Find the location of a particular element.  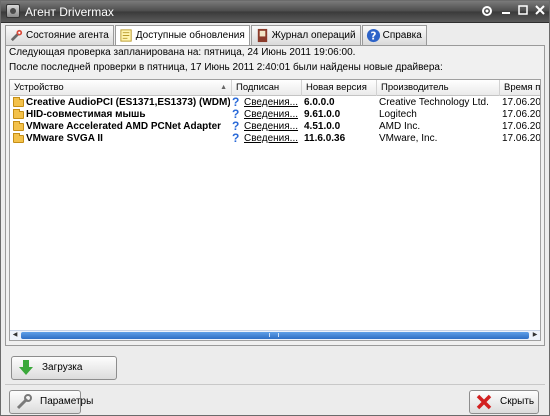

tab-agent-status: Состояние агента is located at coordinates (59, 35).